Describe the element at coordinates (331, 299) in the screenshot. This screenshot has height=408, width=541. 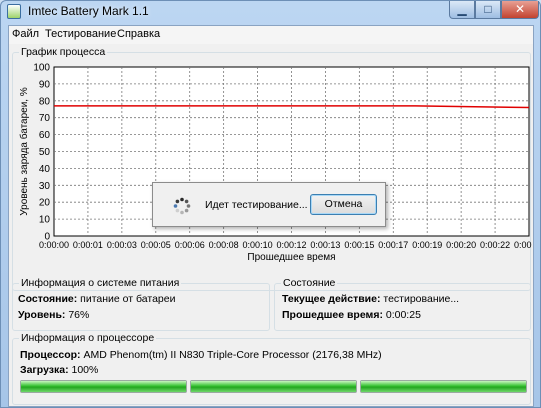
I see `current-action-label: Текущее действие:` at that location.